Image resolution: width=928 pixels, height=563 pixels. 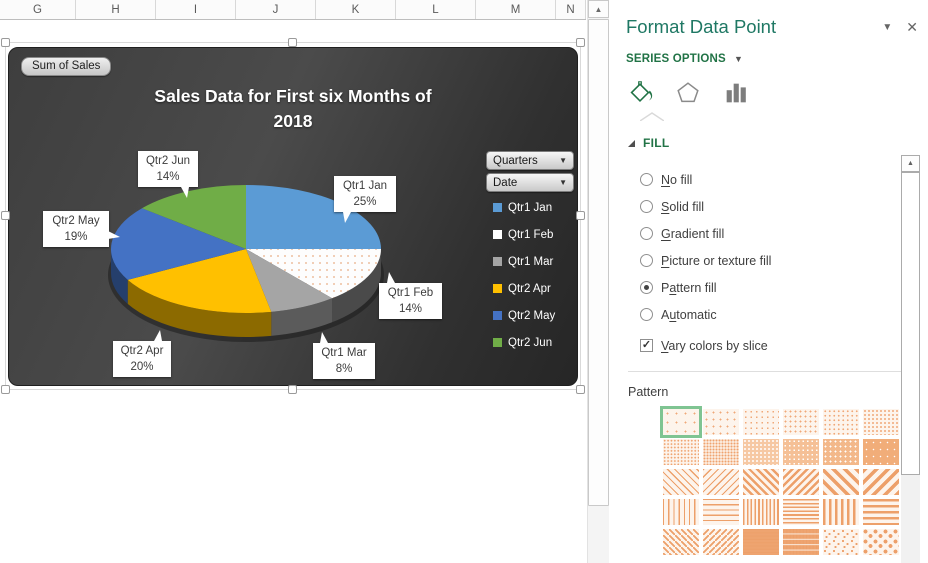 I want to click on pattern-swatch-narrow-horizontal, so click(x=801, y=512).